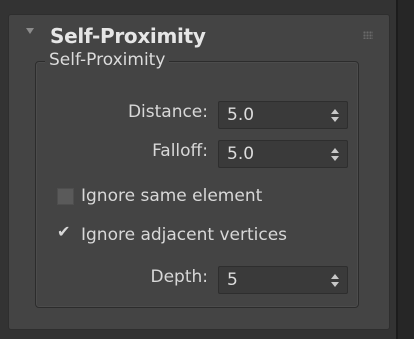 The image size is (414, 339). I want to click on depth-spinner: 5, so click(283, 280).